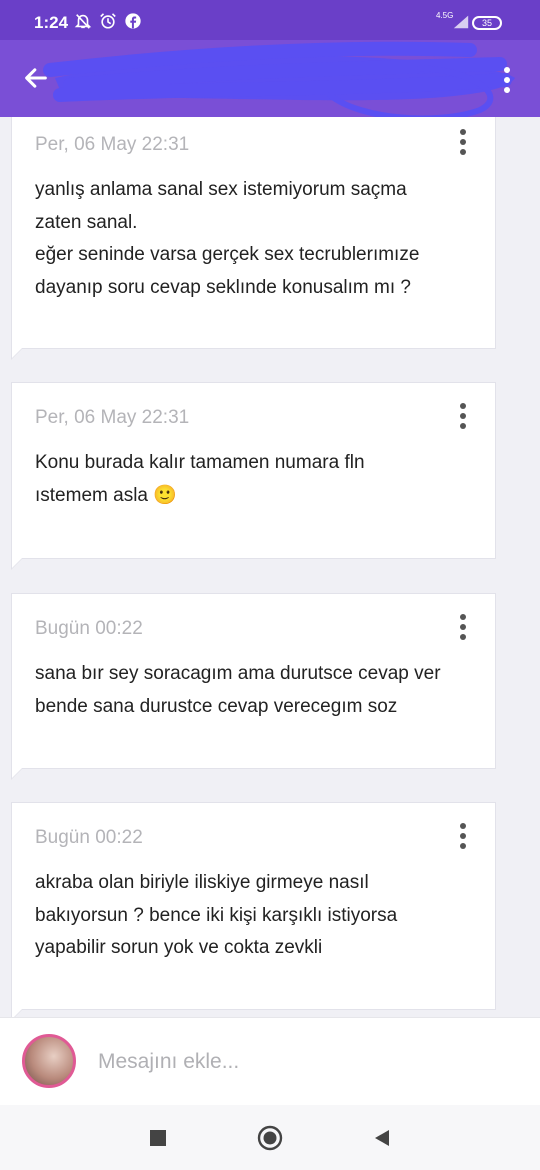  I want to click on battery-indicator: 35, so click(487, 23).